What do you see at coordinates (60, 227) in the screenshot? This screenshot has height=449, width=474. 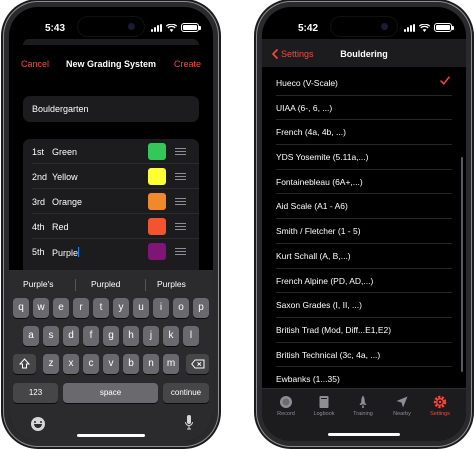 I see `grade-name: Red` at bounding box center [60, 227].